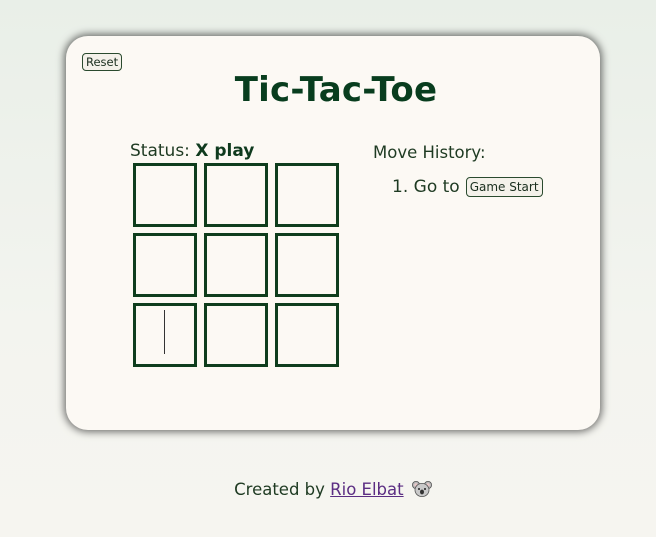 This screenshot has width=656, height=537. I want to click on move-history-item: 1. Go to Game Start, so click(467, 187).